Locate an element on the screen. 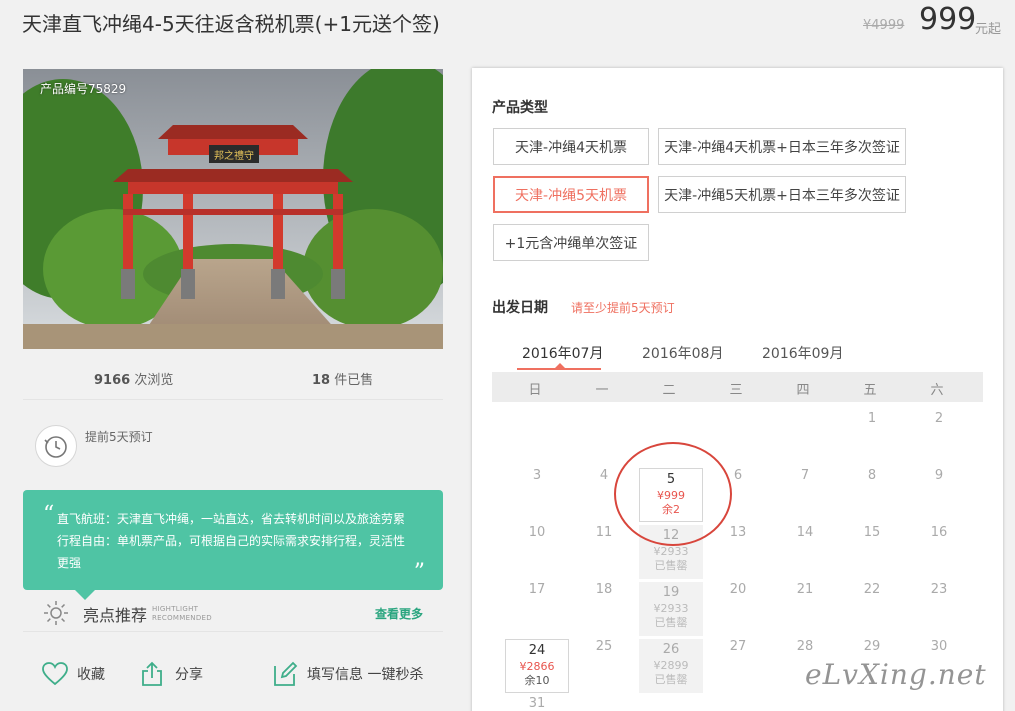 The width and height of the screenshot is (1015, 711). clock-icon is located at coordinates (56, 446).